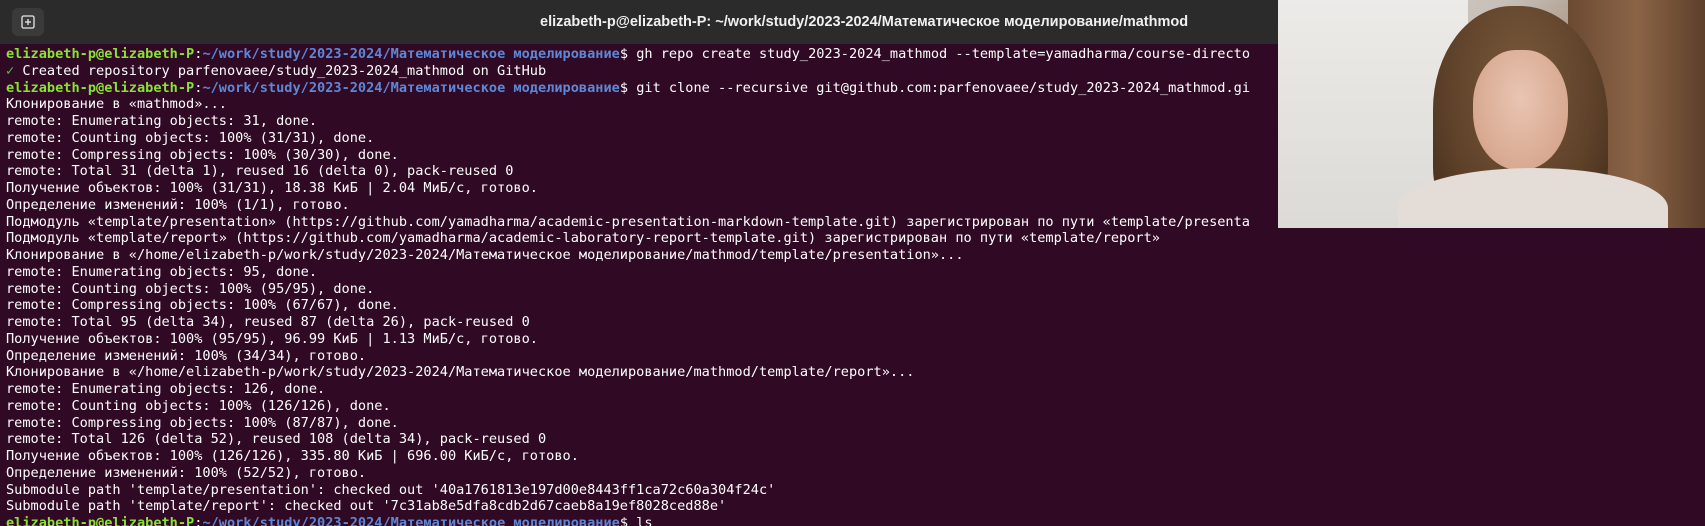  What do you see at coordinates (628, 272) in the screenshot?
I see `output-line: remote: Enumerating objects: 95, done.` at bounding box center [628, 272].